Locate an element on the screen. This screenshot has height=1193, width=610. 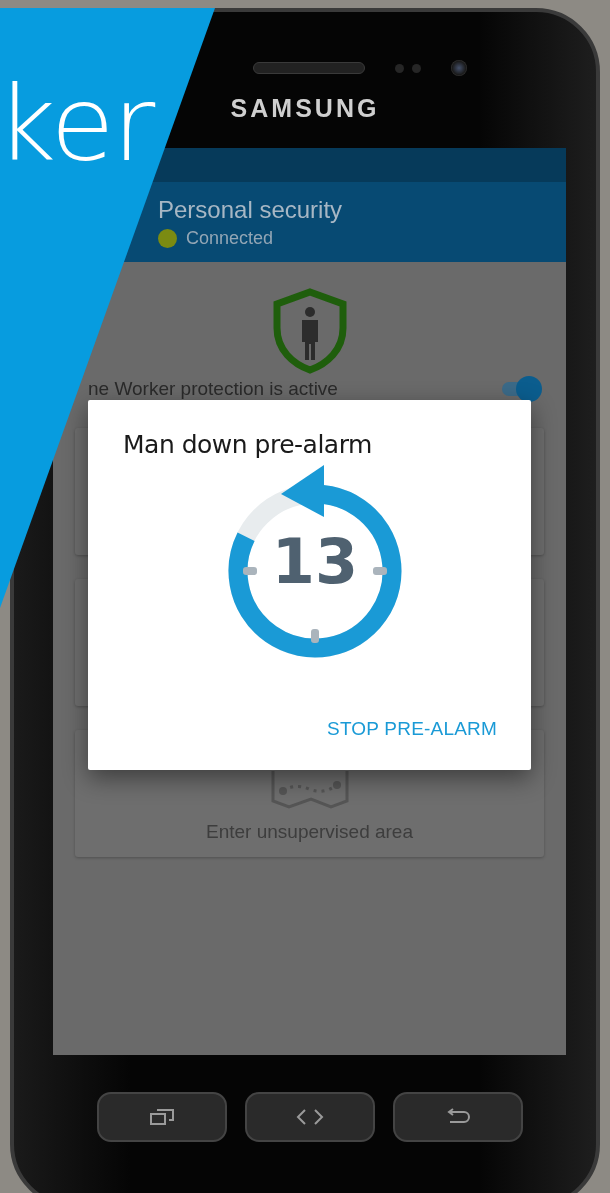
banner-text: ker is located at coordinates (77, 124).